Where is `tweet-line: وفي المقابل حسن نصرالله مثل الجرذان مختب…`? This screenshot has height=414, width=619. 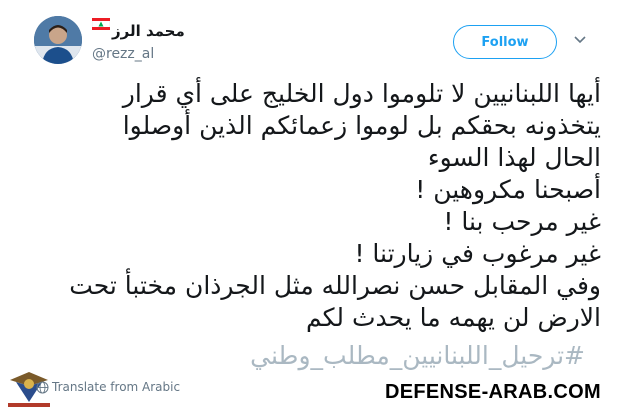 tweet-line: وفي المقابل حسن نصرالله مثل الجرذان مختب… is located at coordinates (335, 285).